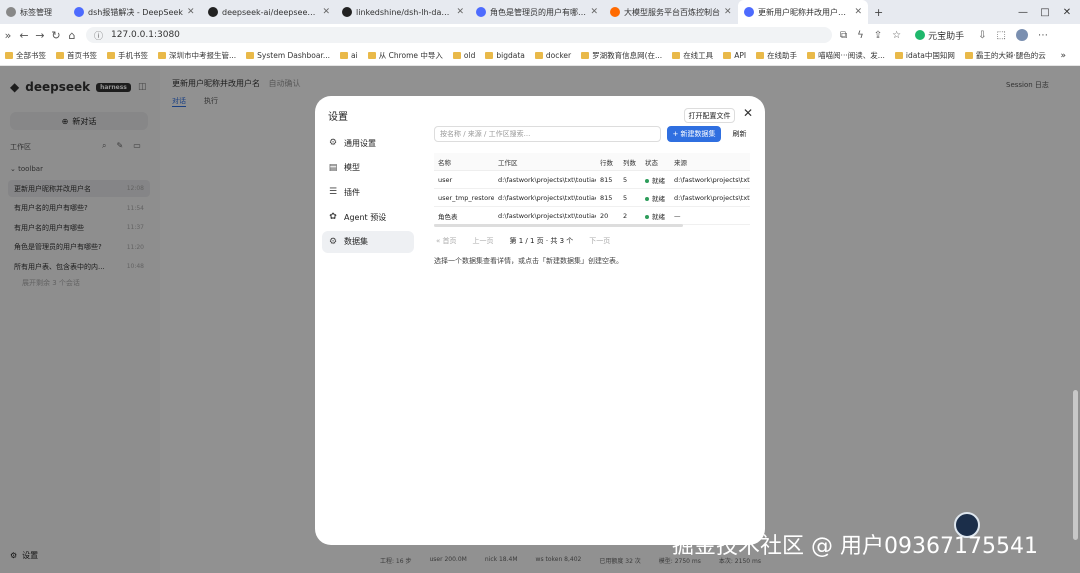 This screenshot has width=1080, height=573. Describe the element at coordinates (709, 115) in the screenshot. I see `open-config-button: 打开配置文件` at that location.